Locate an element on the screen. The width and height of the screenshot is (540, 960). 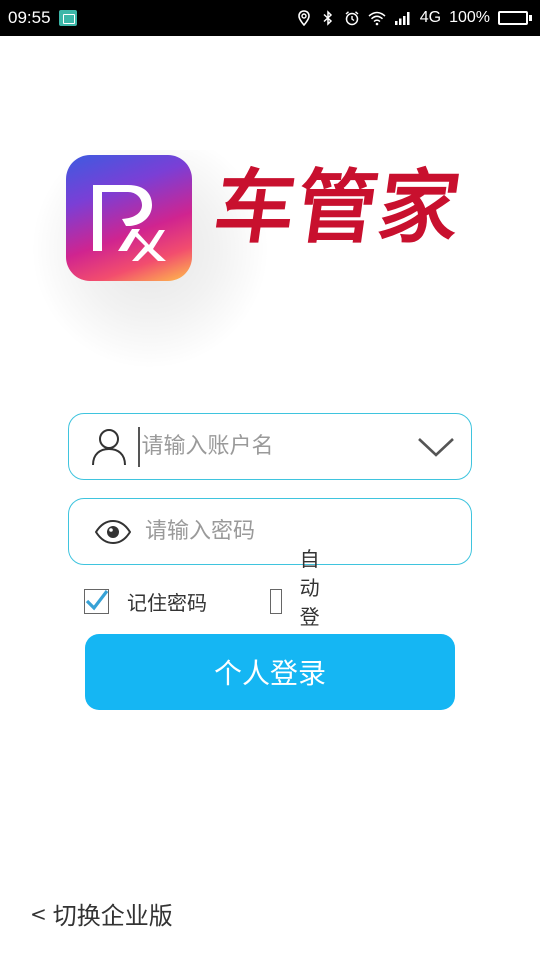
status-time: 09:55 is located at coordinates (29, 17).